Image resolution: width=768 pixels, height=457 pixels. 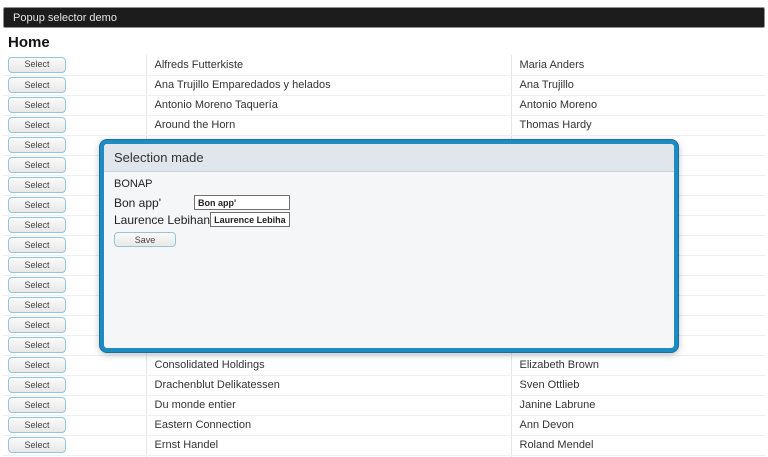 I want to click on company-field-input, so click(x=242, y=202).